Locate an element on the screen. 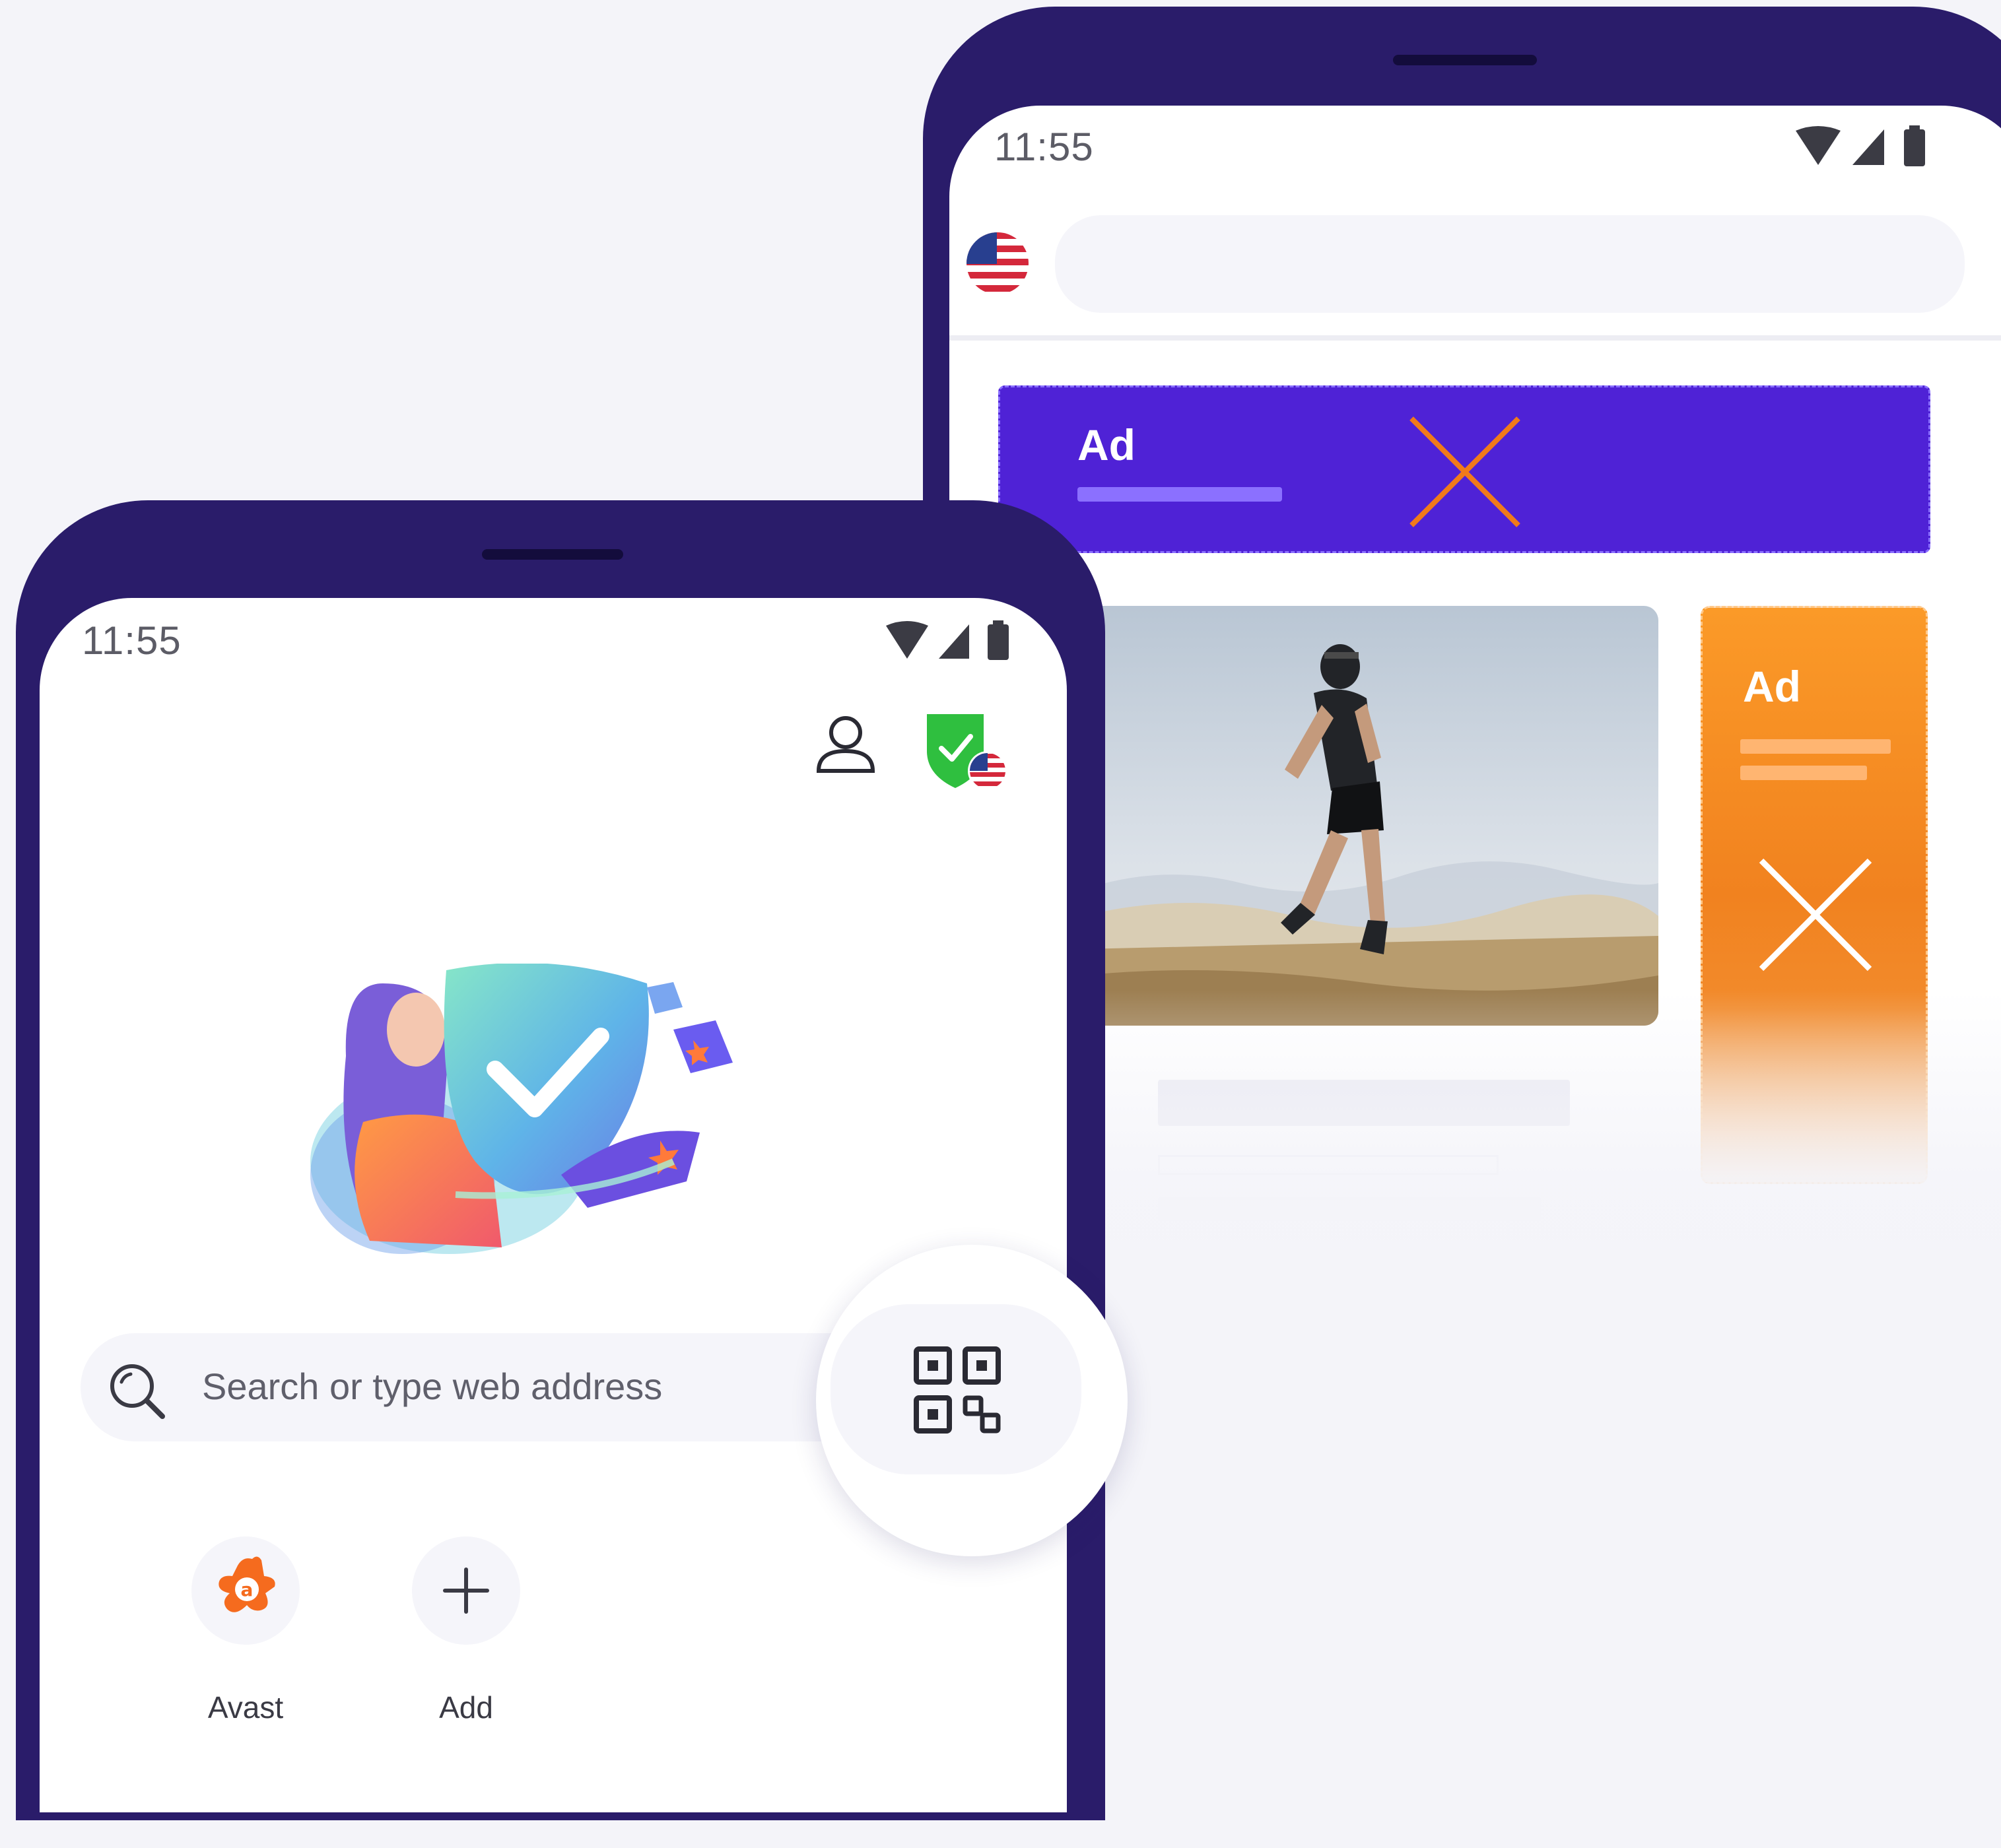 Image resolution: width=2001 pixels, height=1848 pixels. search-input: Search or type web address is located at coordinates (432, 1386).